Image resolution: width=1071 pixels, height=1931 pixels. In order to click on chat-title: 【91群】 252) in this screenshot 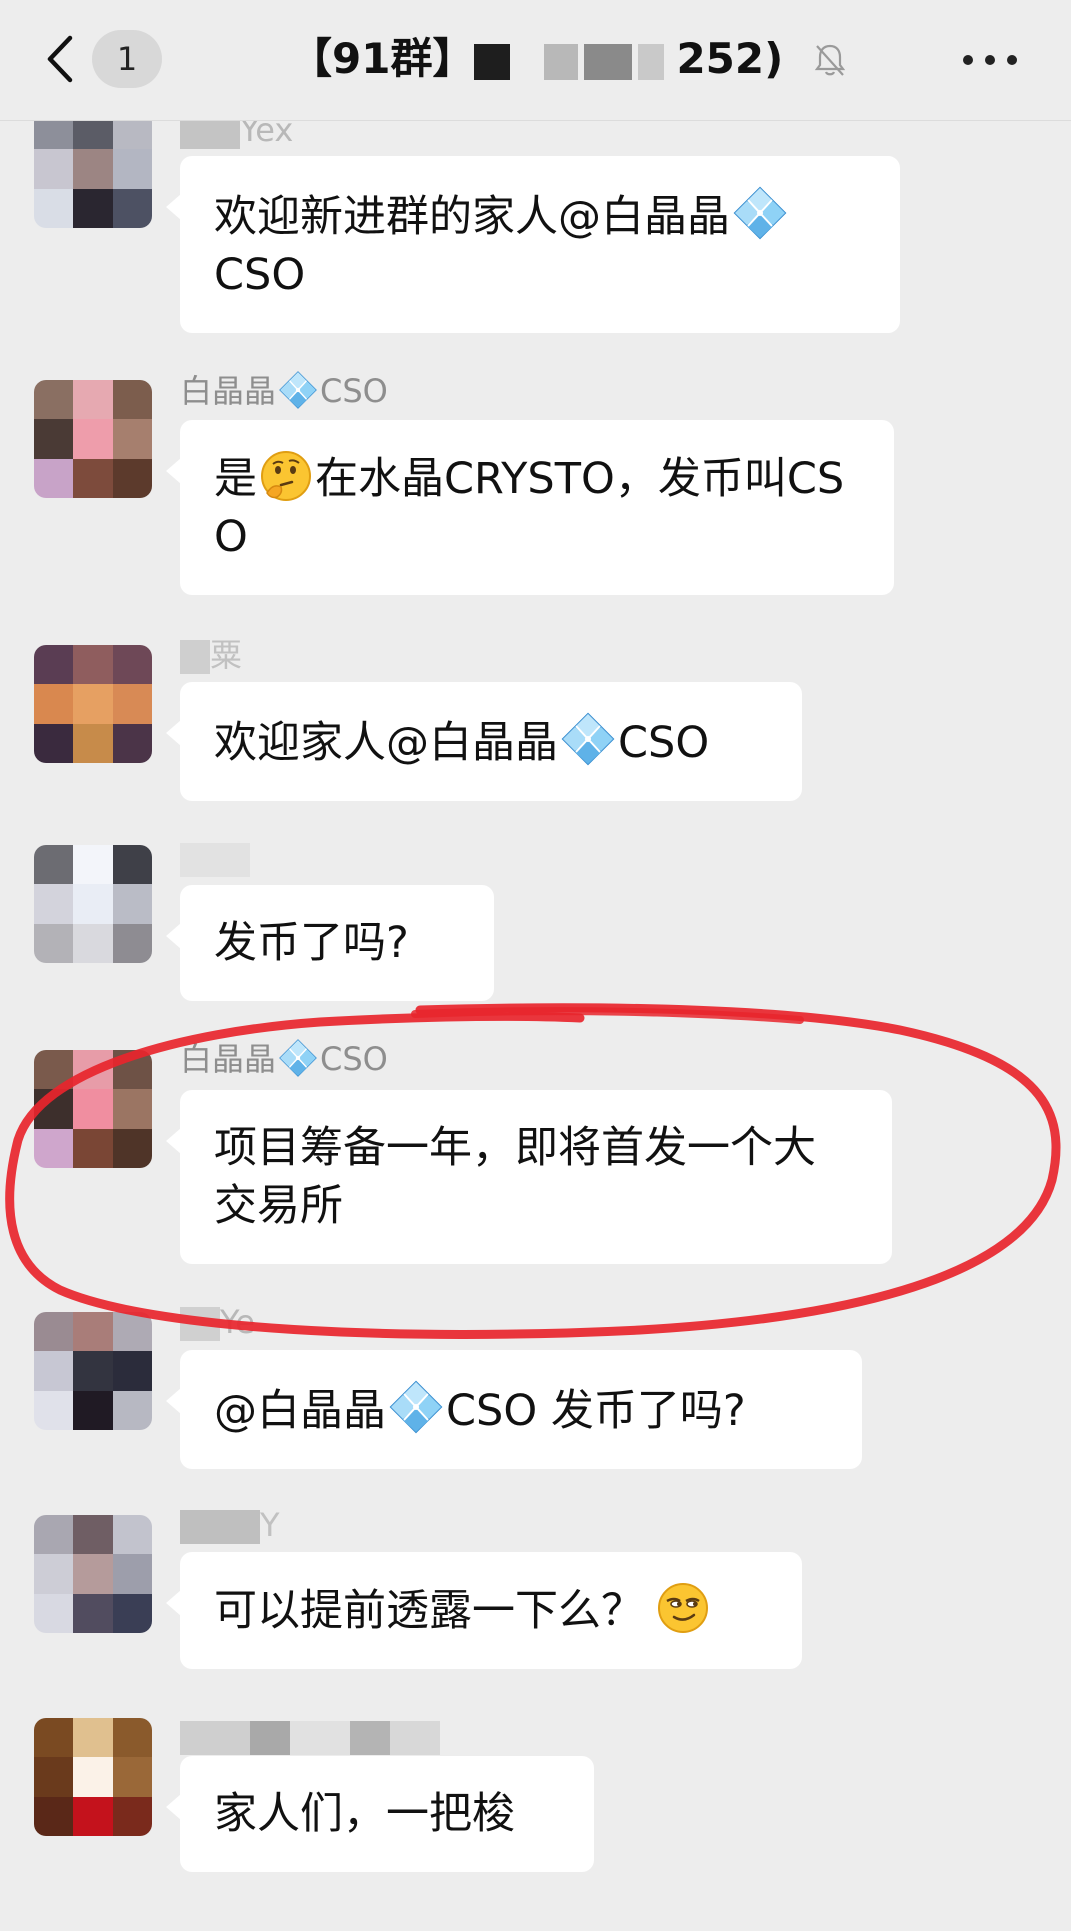, I will do `click(536, 59)`.